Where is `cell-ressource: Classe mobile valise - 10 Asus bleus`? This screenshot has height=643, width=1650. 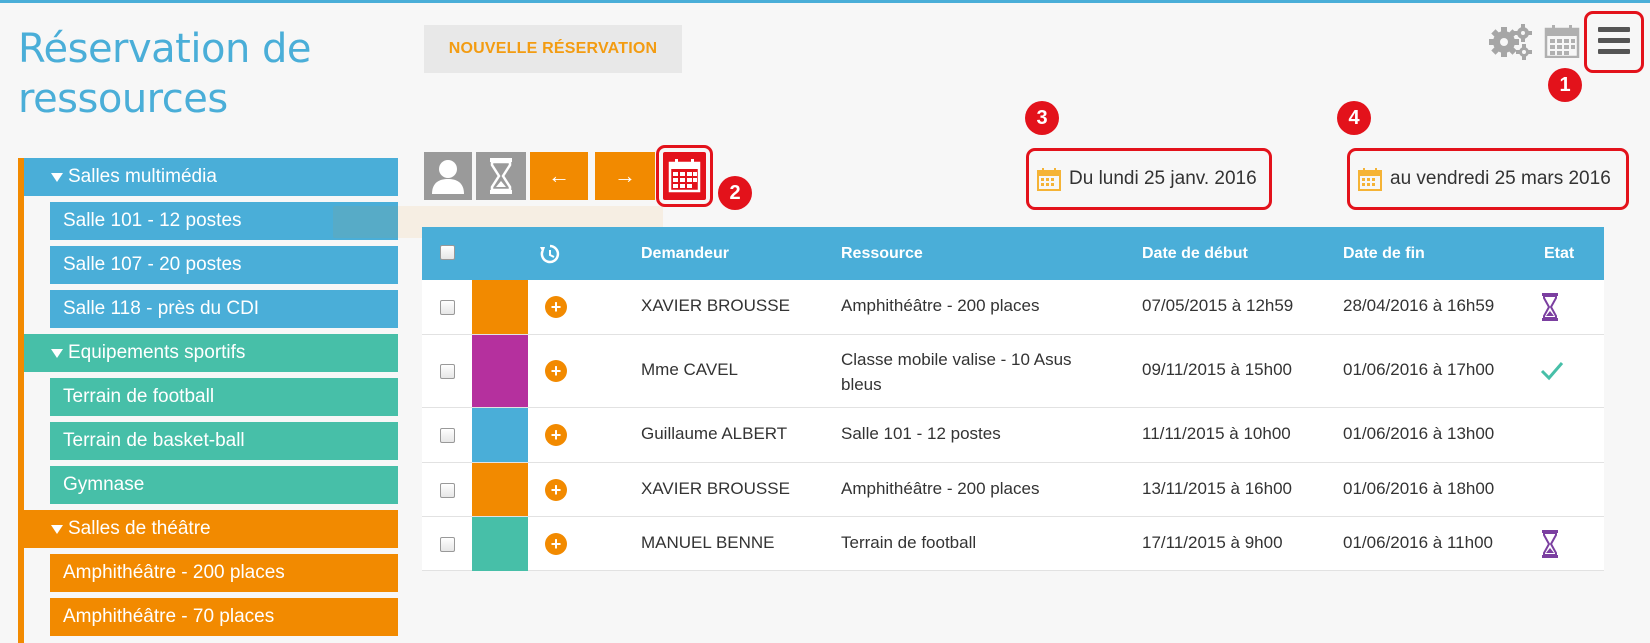
cell-ressource: Classe mobile valise - 10 Asus bleus is located at coordinates (956, 372).